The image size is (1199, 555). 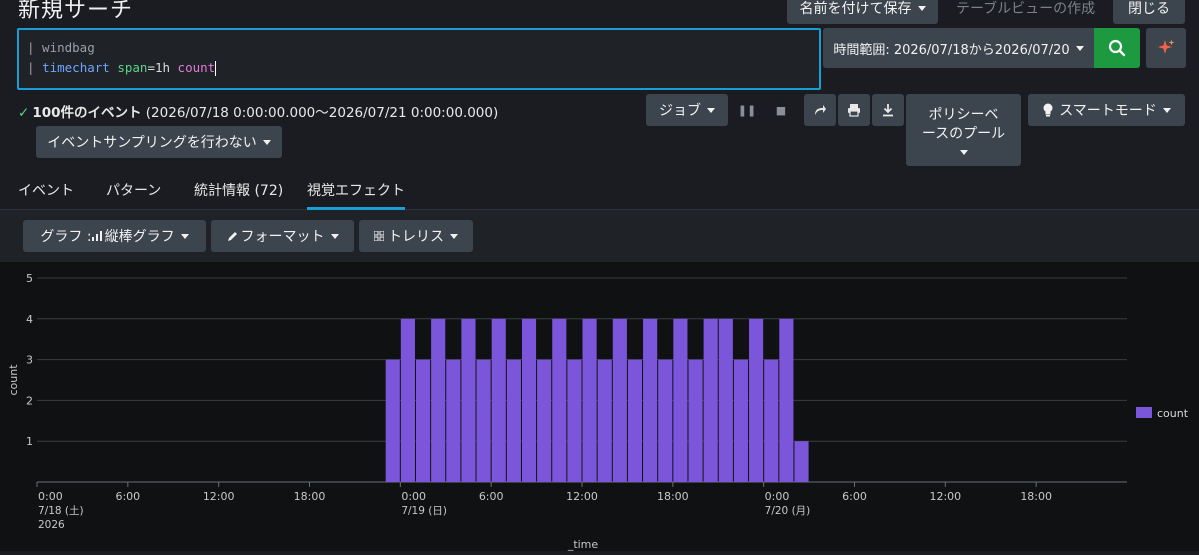 I want to click on policy-label-1: ポリシーベ, so click(x=963, y=114).